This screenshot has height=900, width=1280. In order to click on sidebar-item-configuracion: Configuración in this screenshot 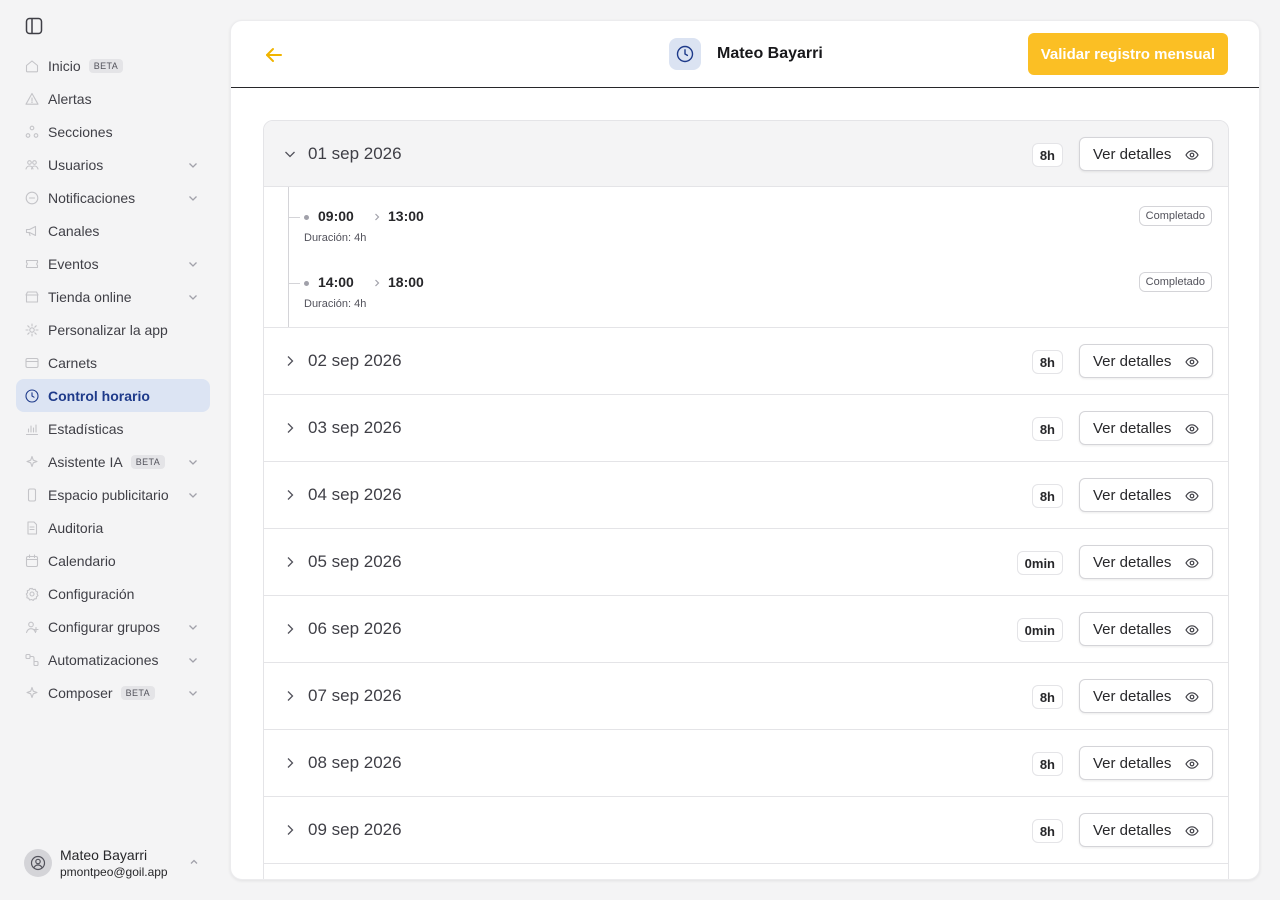, I will do `click(113, 593)`.